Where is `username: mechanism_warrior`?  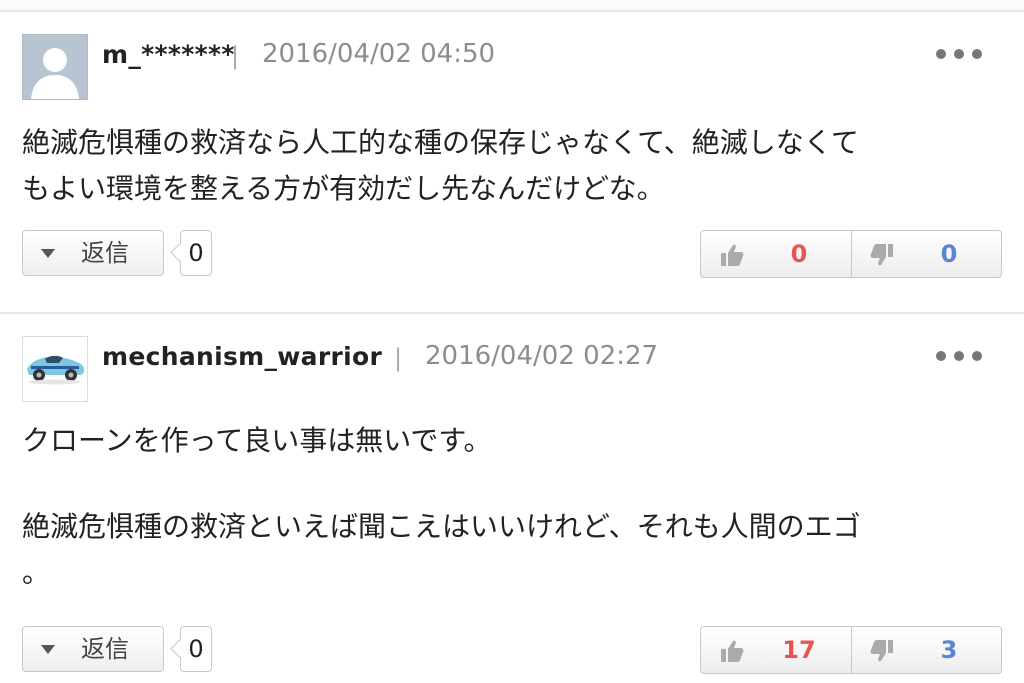 username: mechanism_warrior is located at coordinates (242, 357).